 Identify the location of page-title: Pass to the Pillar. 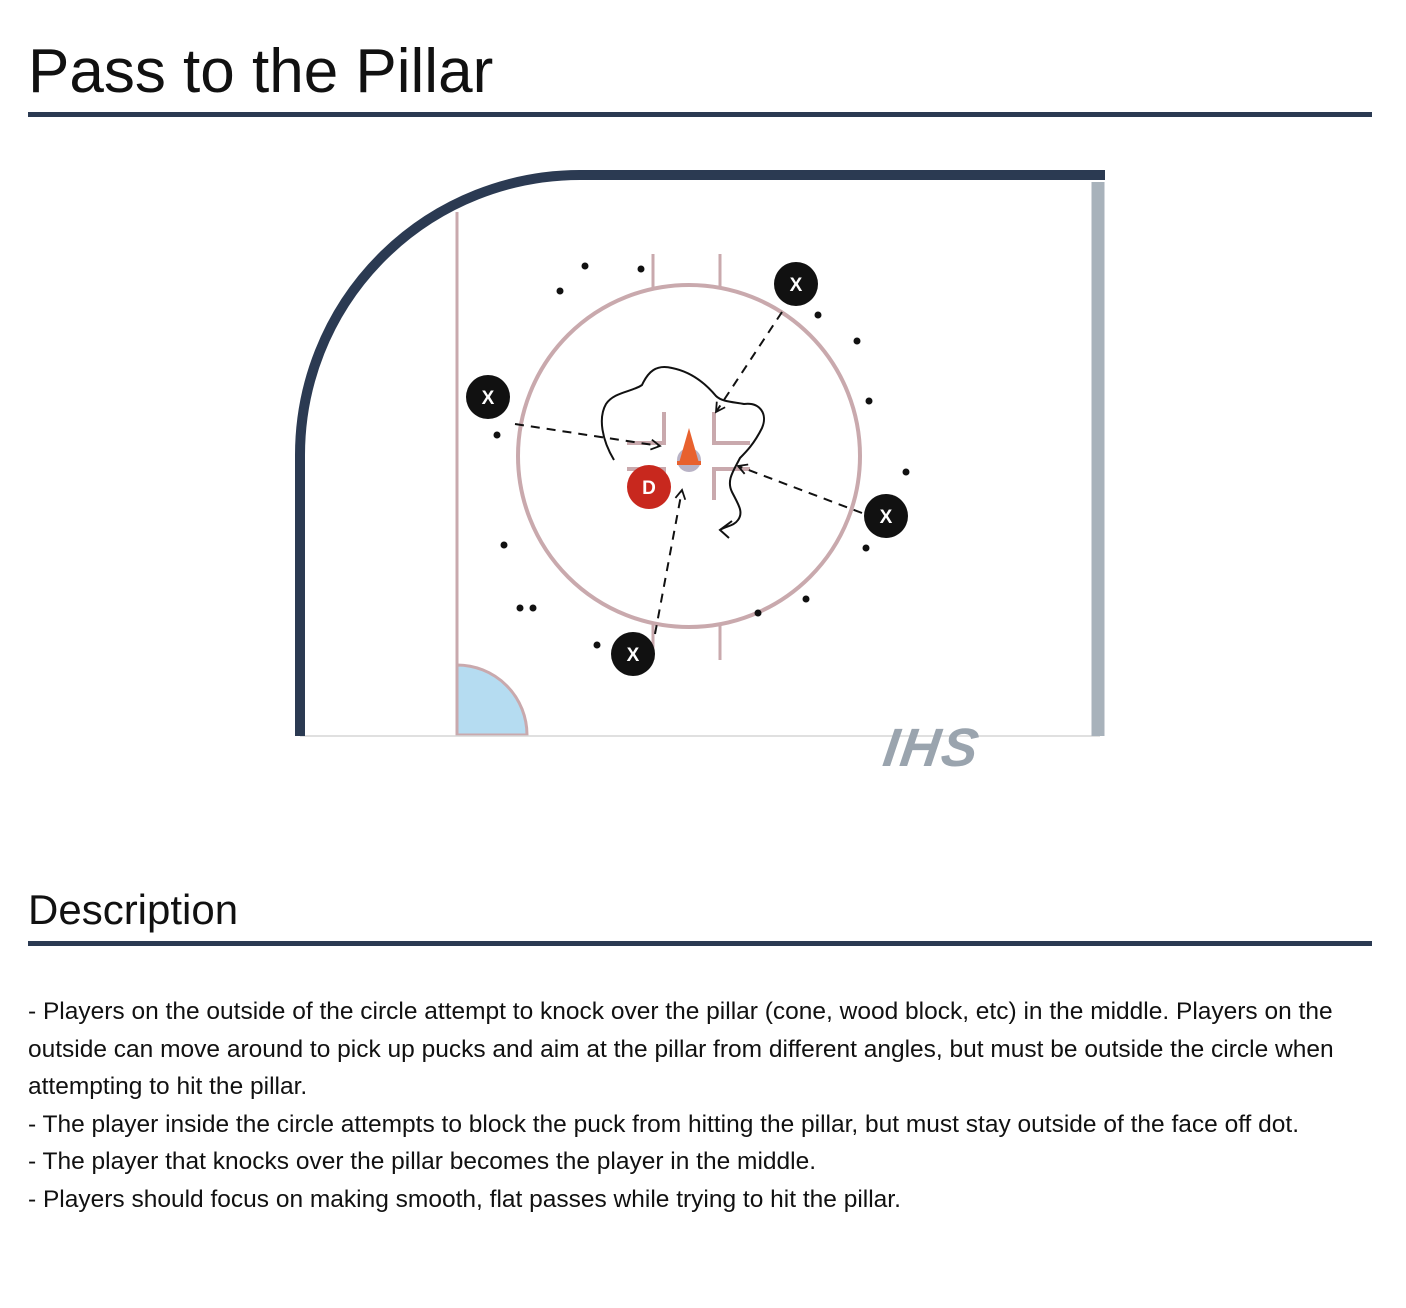
(261, 71).